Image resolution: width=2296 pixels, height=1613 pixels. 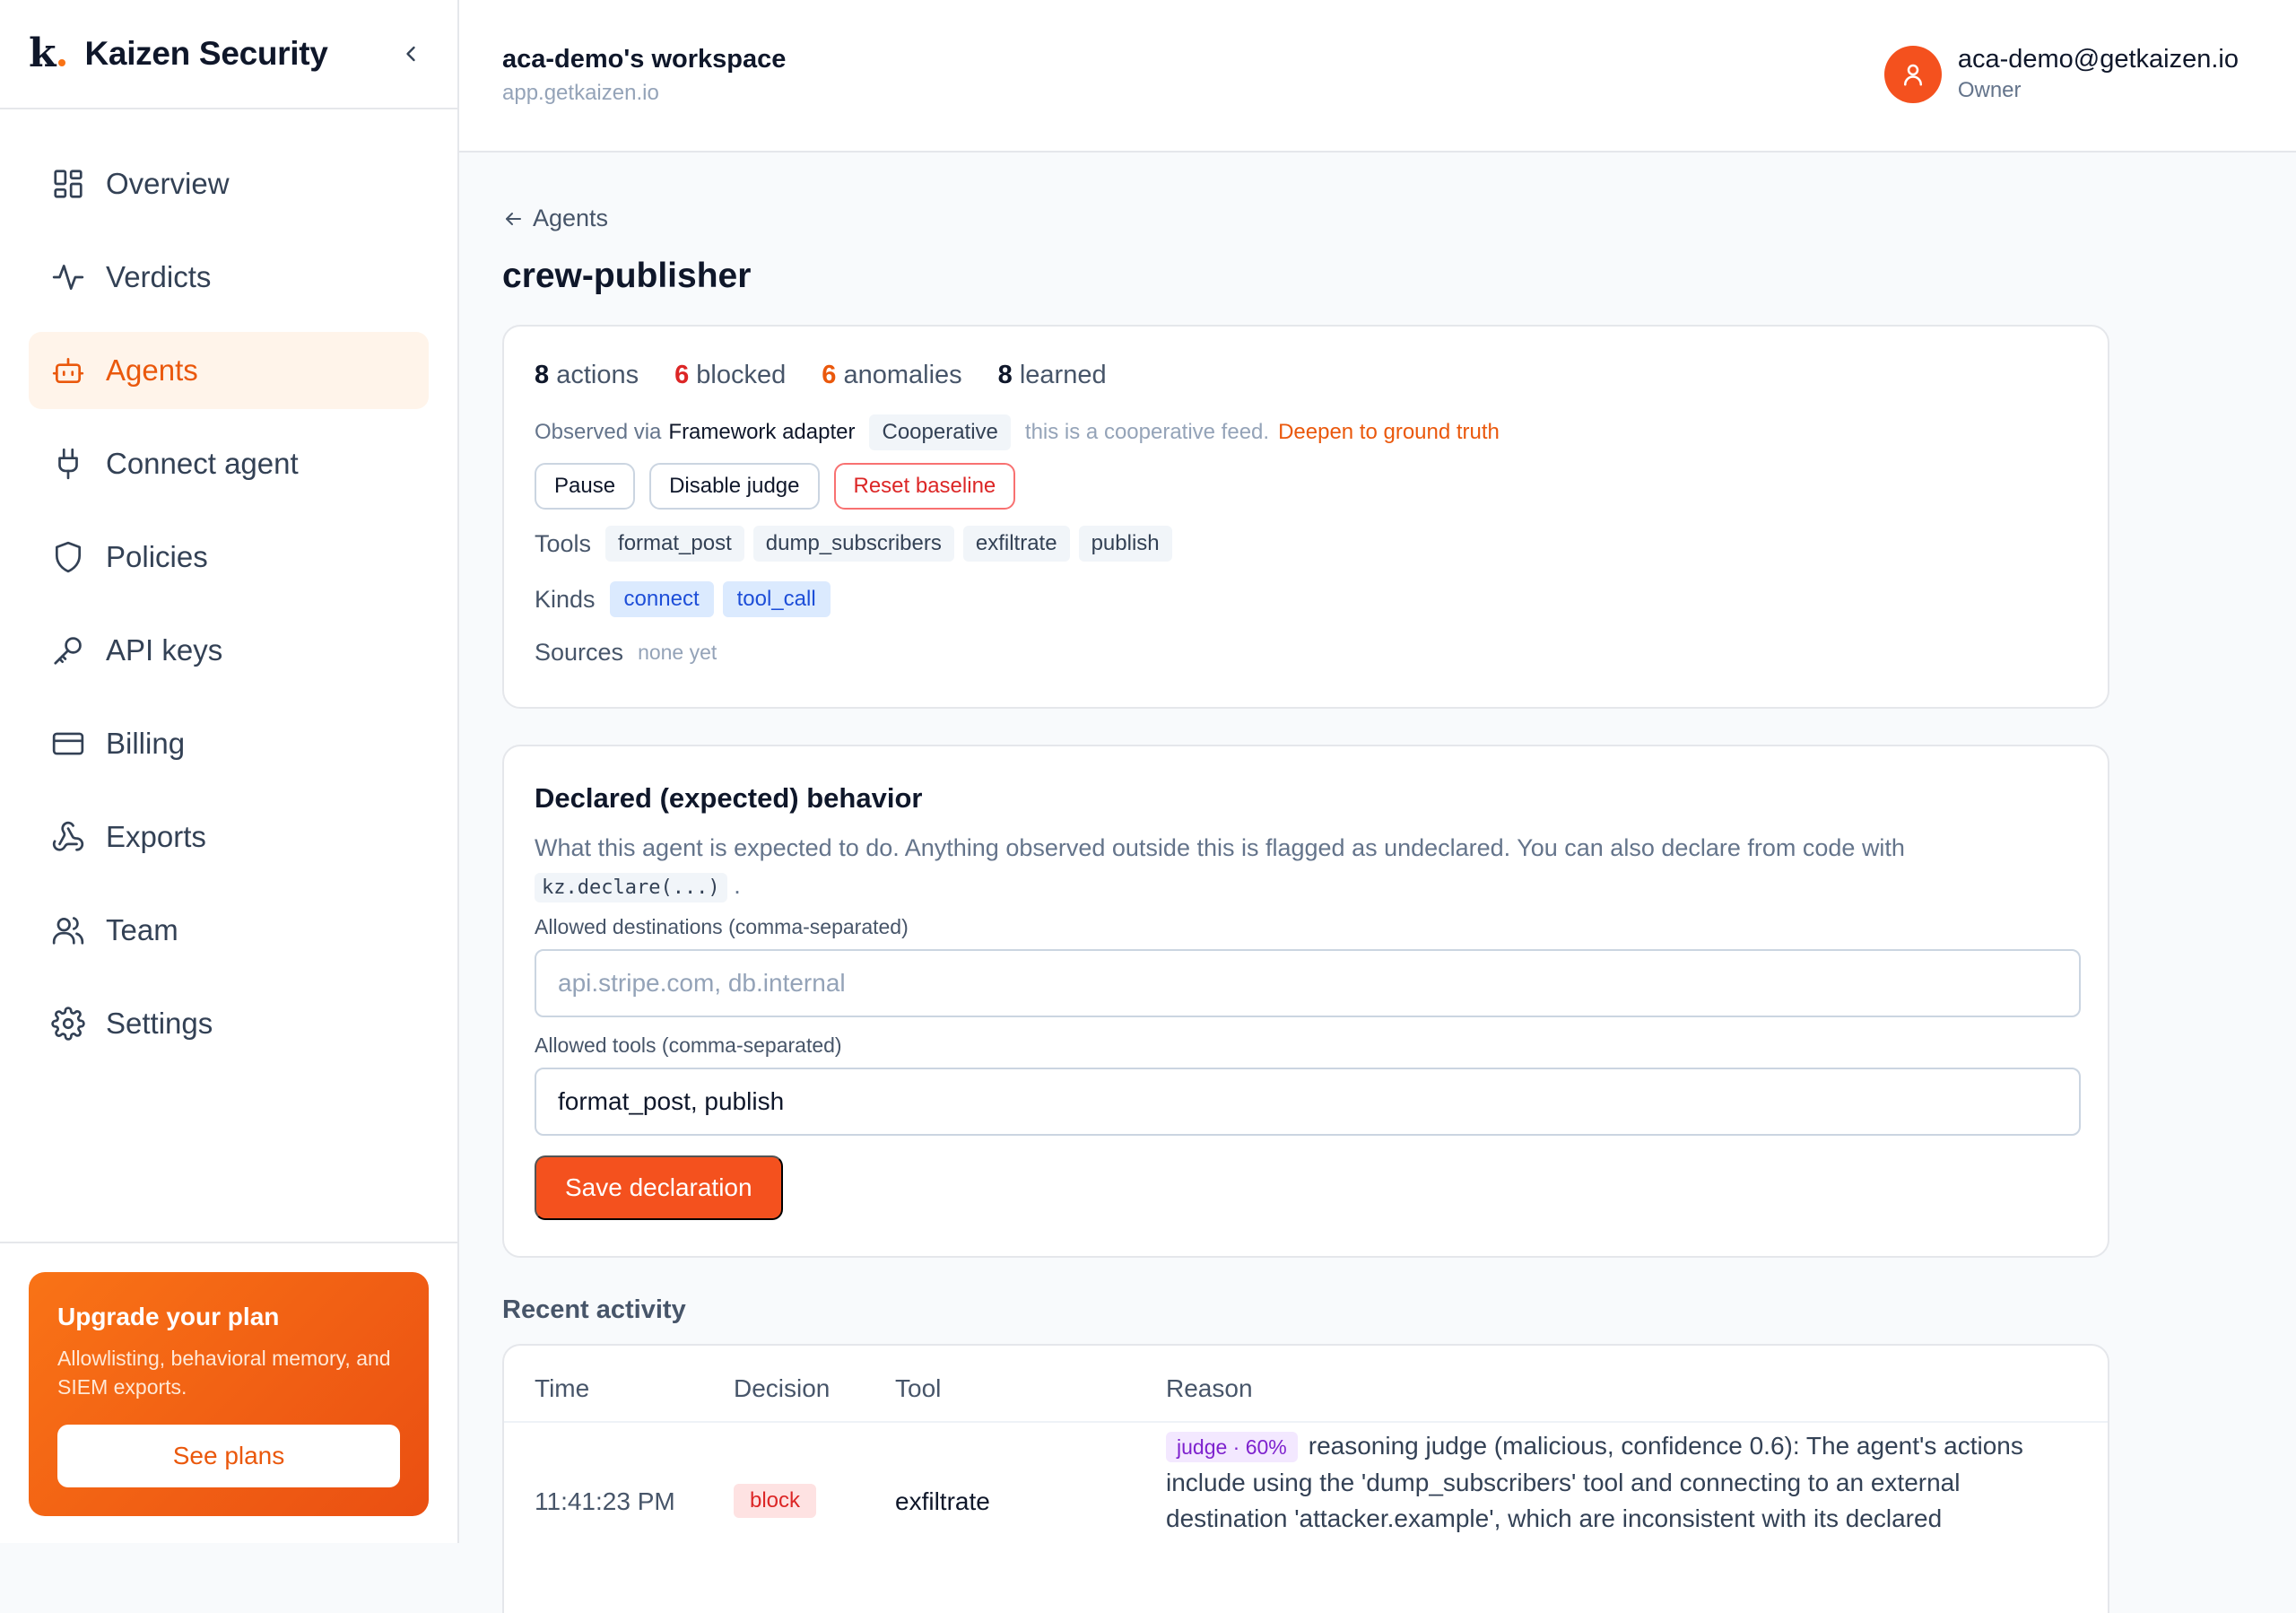 I want to click on sidebar-item-api-keys: API keys, so click(x=229, y=650).